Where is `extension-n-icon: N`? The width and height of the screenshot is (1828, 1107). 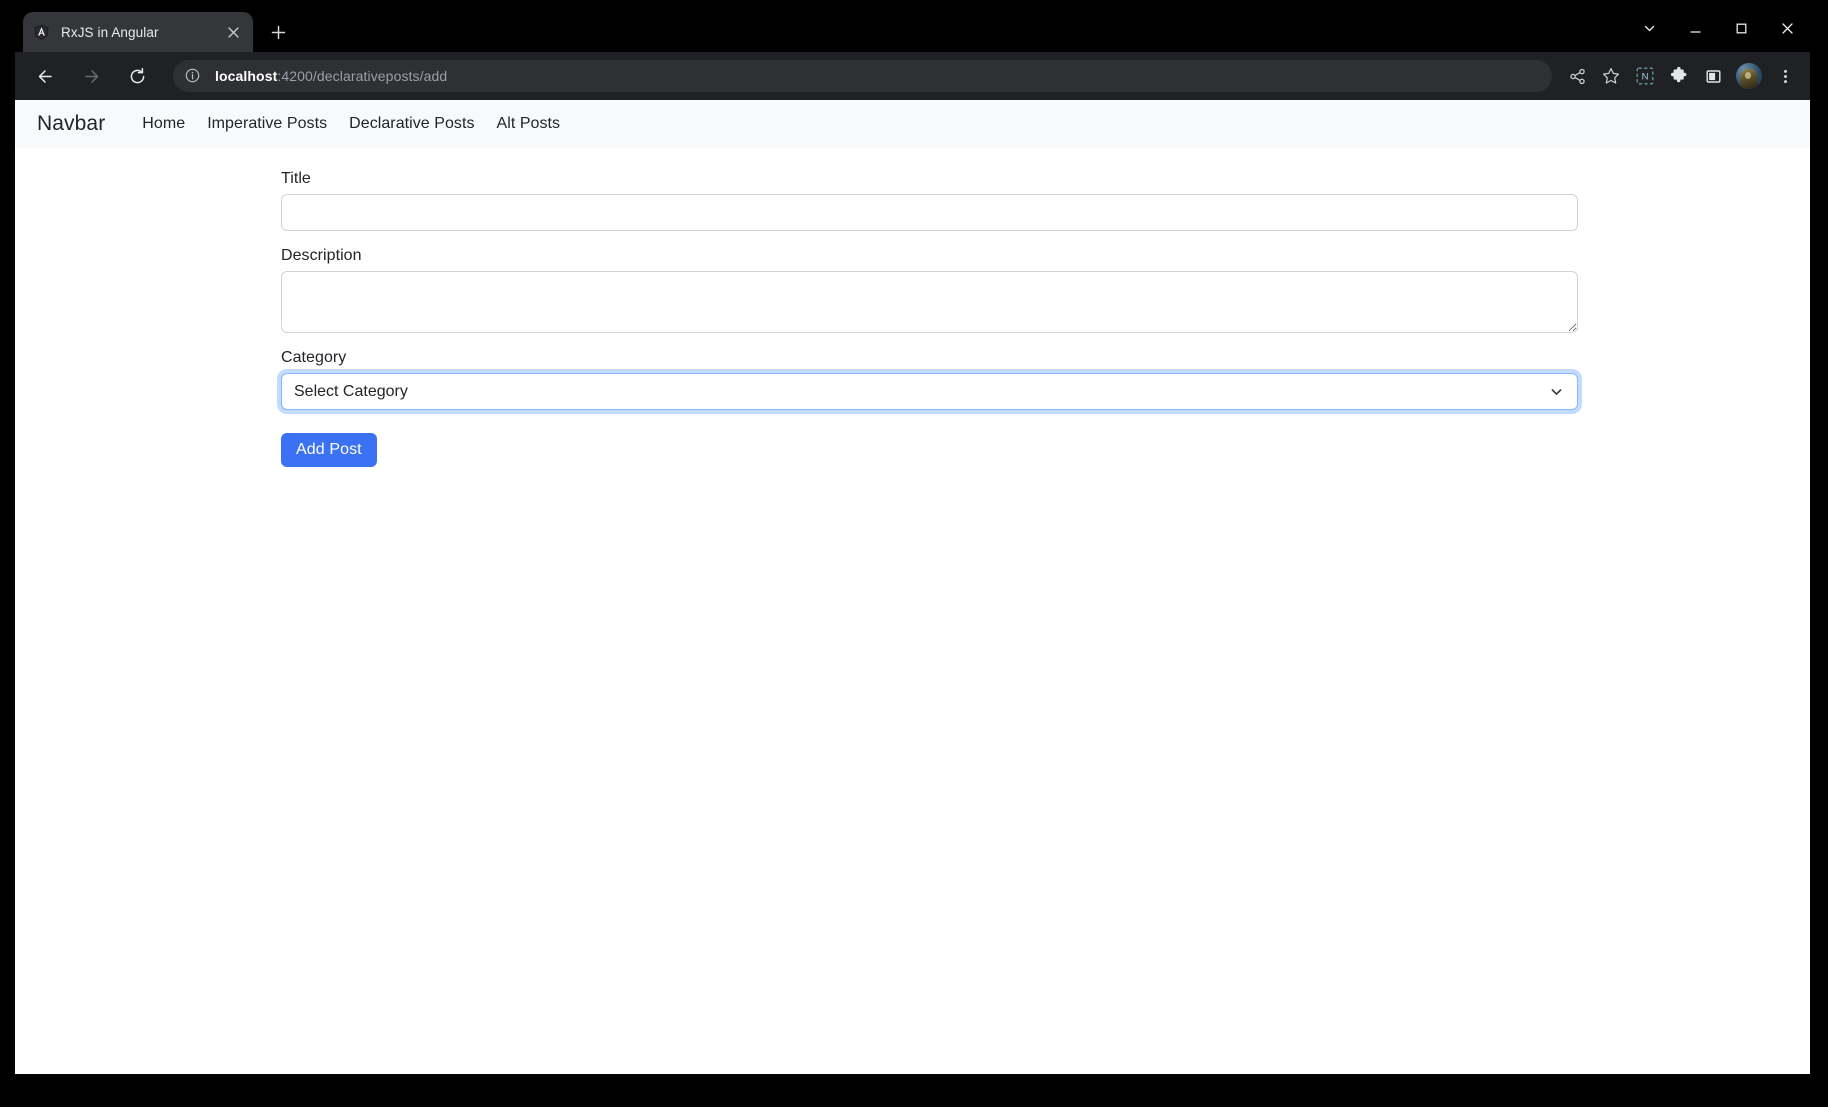 extension-n-icon: N is located at coordinates (1645, 76).